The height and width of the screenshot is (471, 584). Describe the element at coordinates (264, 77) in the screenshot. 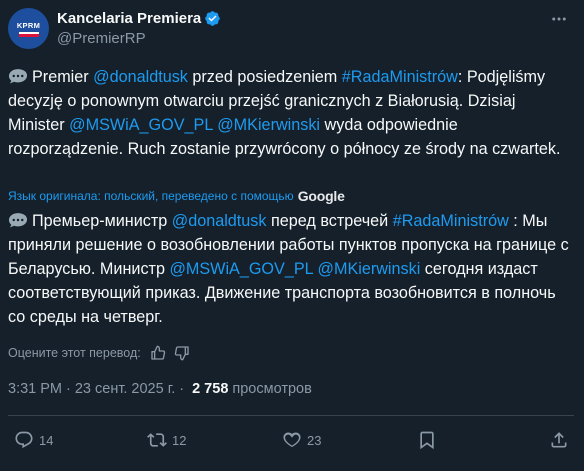

I see `original-segment: przed posiedzeniem` at that location.